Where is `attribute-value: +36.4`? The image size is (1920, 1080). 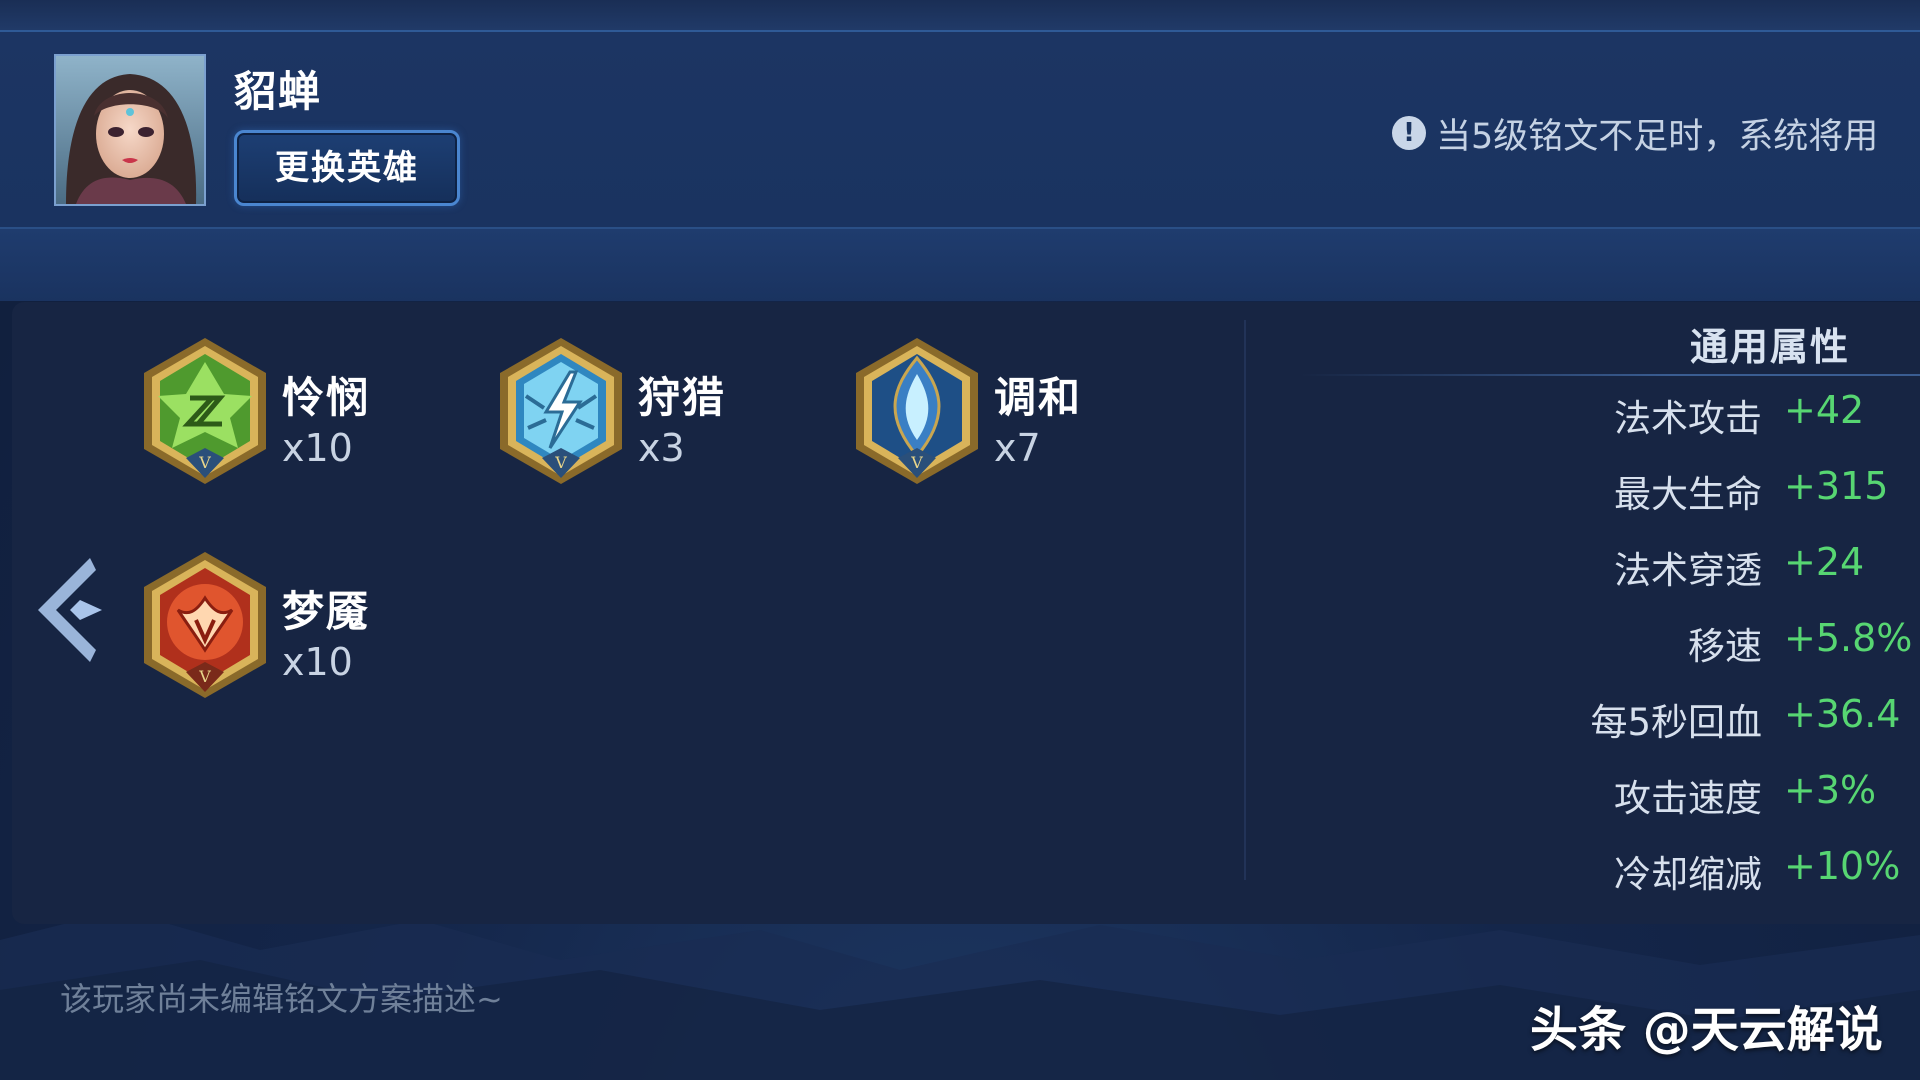
attribute-value: +36.4 is located at coordinates (1842, 714).